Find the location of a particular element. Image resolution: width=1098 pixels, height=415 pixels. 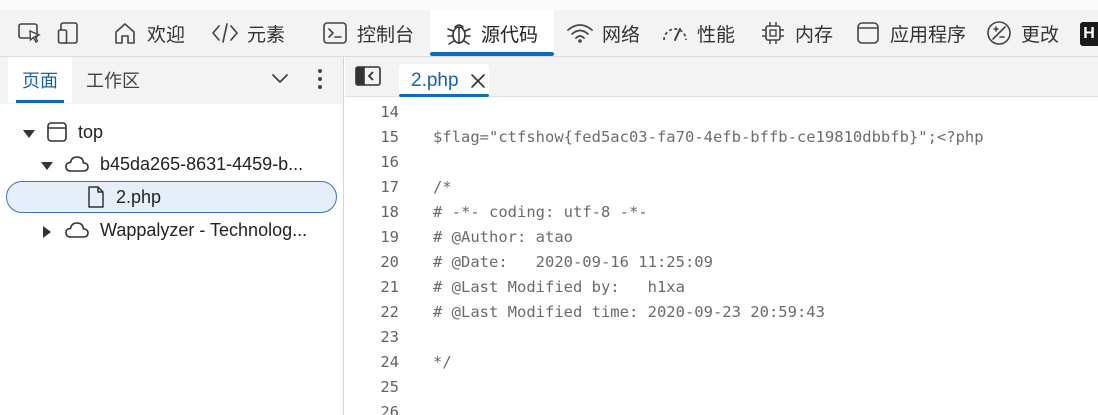

tab-elements: 元素 is located at coordinates (247, 33).